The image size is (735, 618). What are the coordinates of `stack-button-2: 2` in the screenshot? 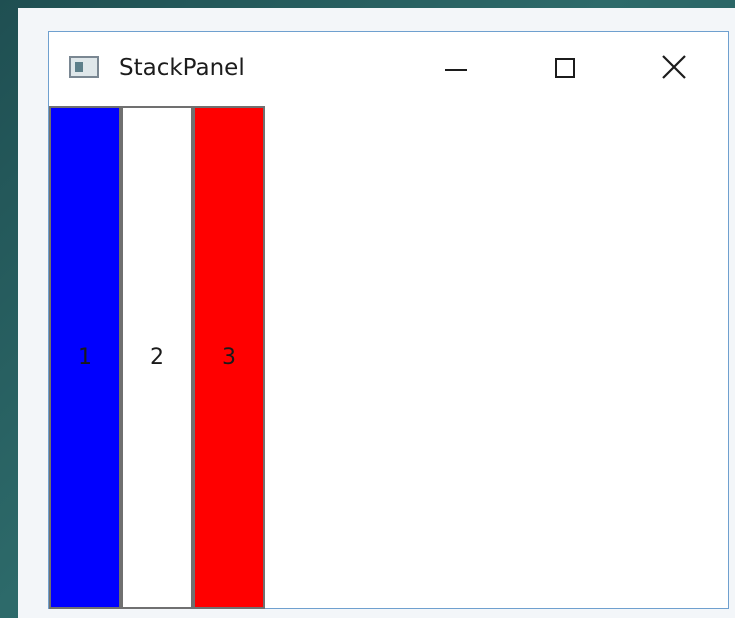 It's located at (157, 357).